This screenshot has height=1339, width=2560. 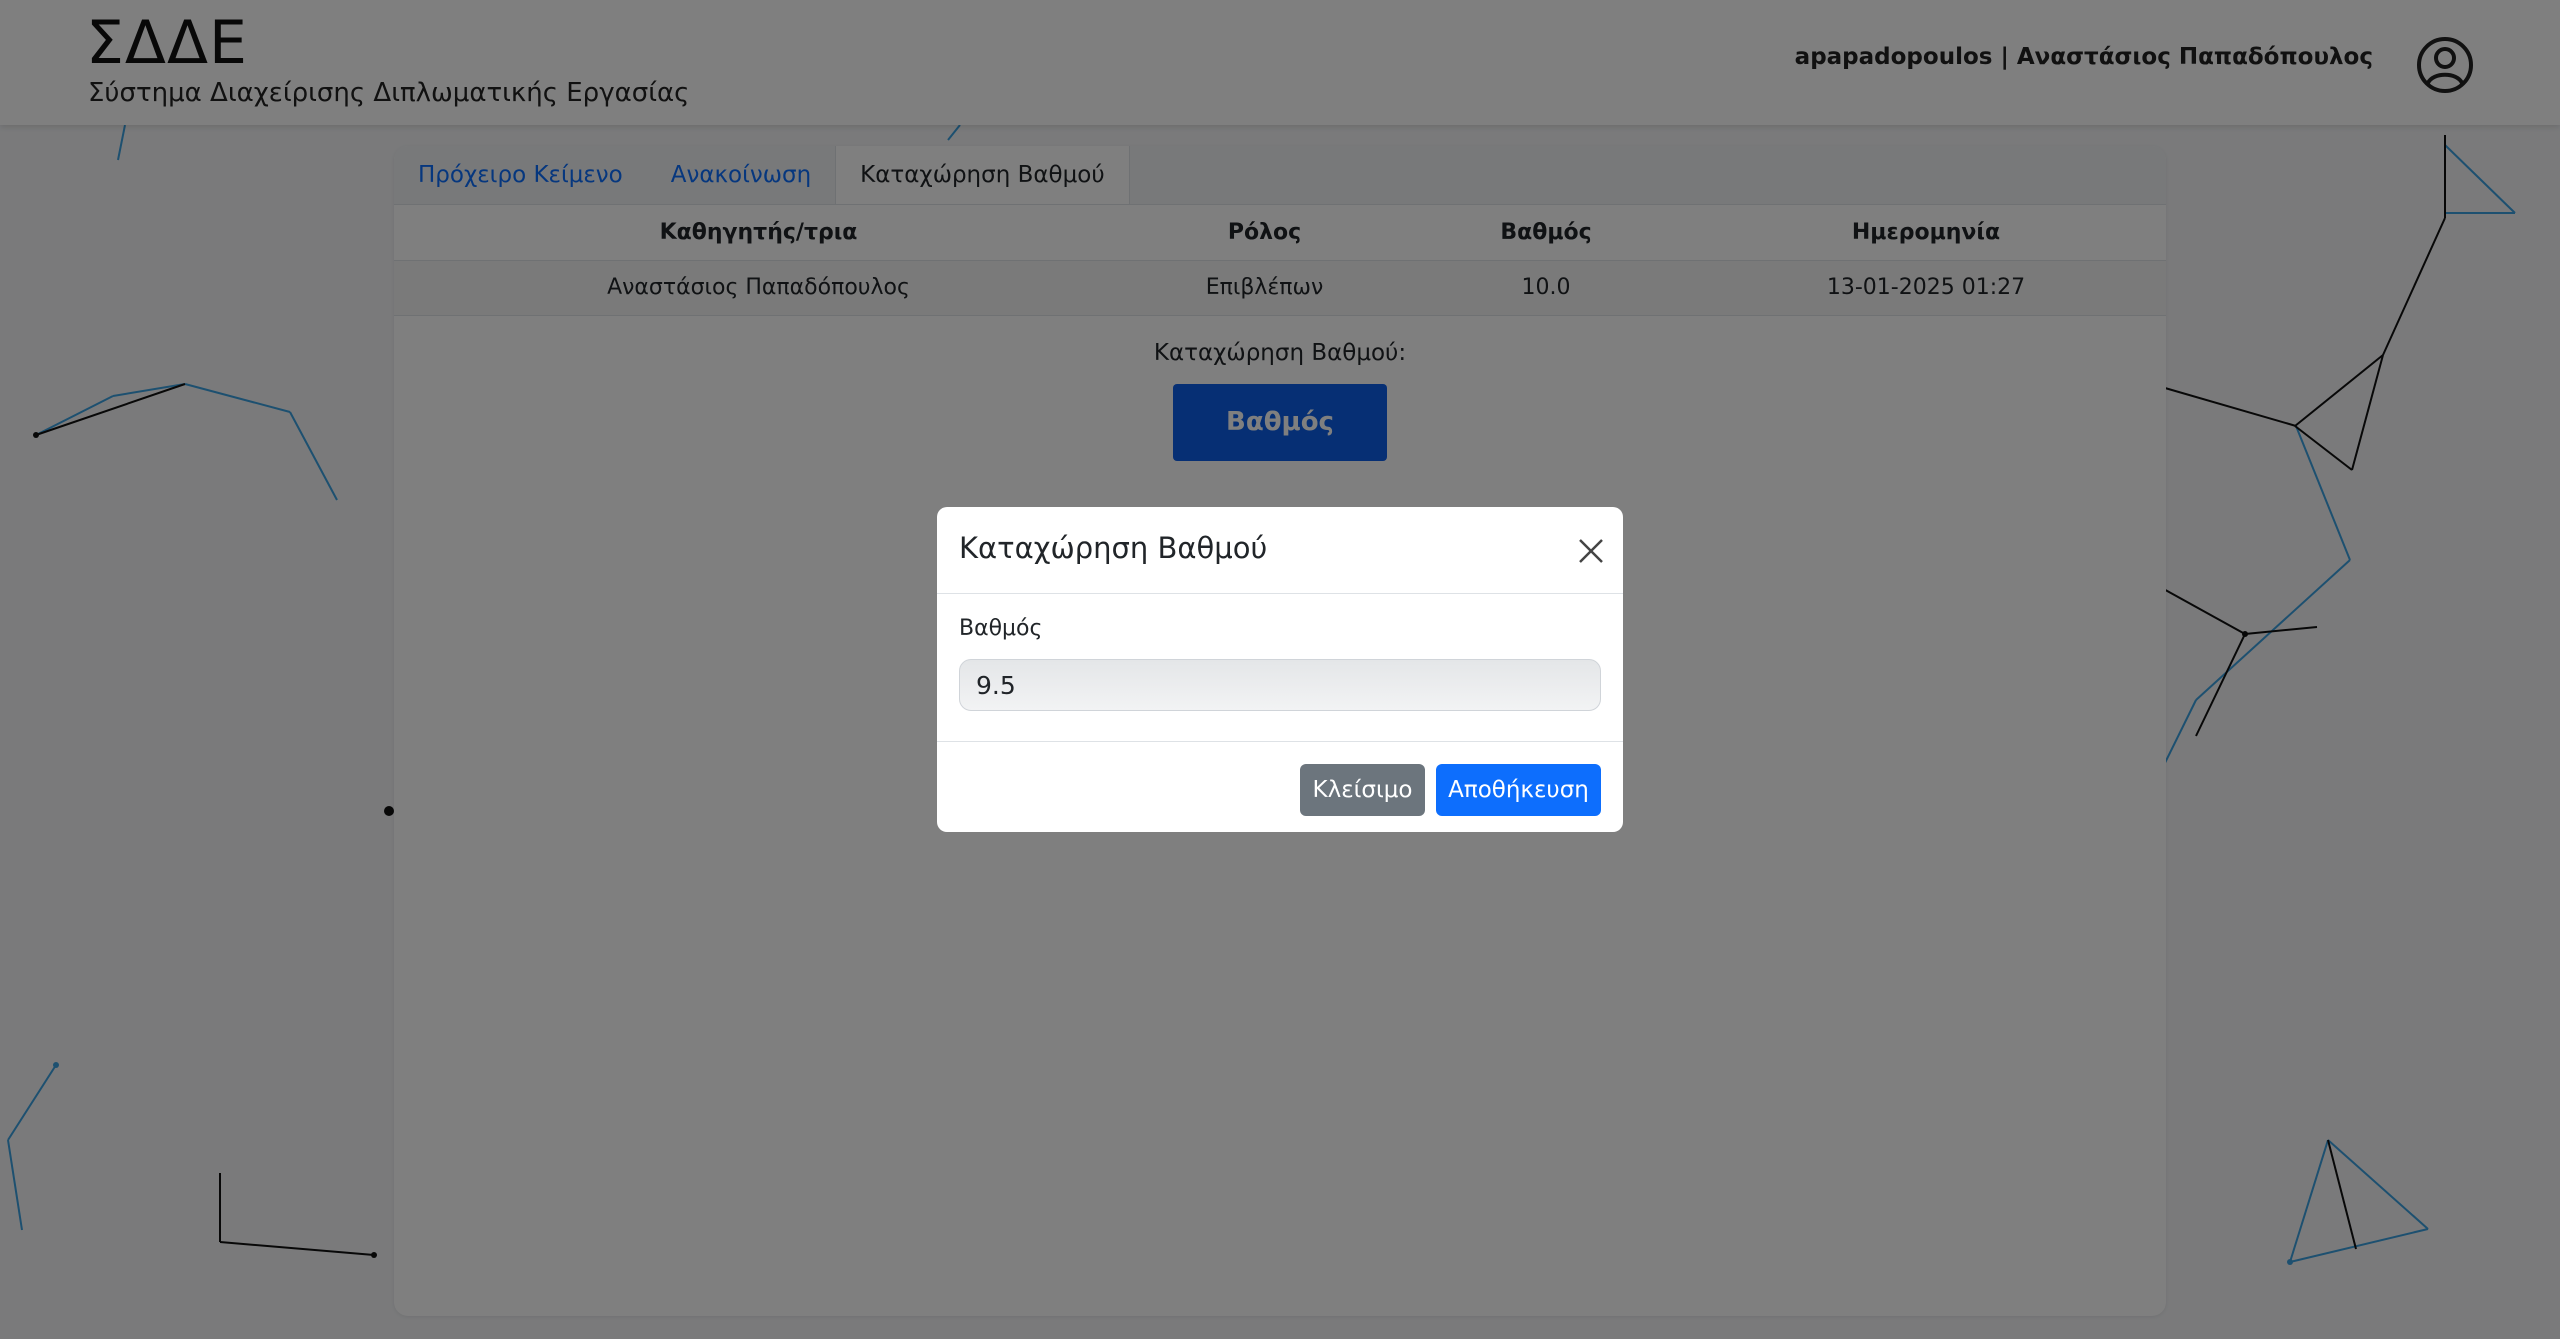 I want to click on save-button: Αποθήκευση, so click(x=1518, y=790).